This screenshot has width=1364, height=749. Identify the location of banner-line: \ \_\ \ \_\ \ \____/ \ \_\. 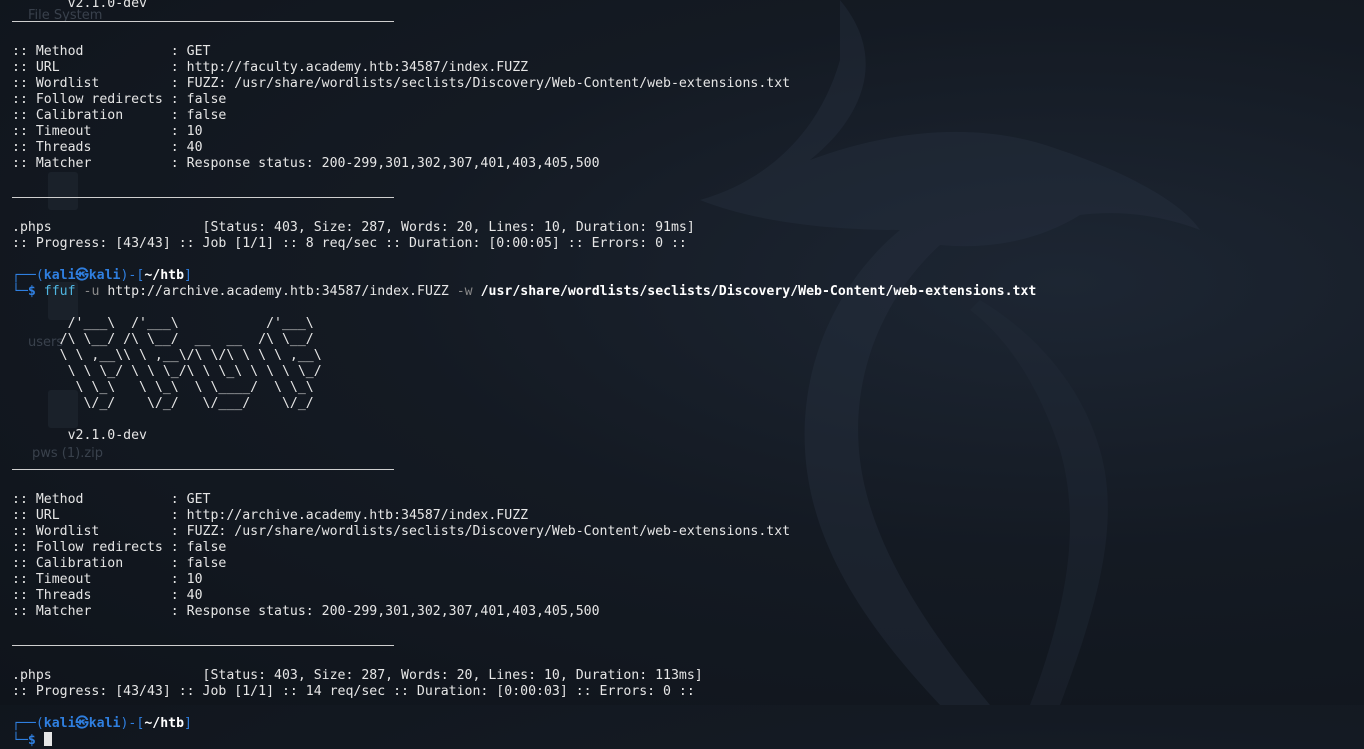
(163, 387).